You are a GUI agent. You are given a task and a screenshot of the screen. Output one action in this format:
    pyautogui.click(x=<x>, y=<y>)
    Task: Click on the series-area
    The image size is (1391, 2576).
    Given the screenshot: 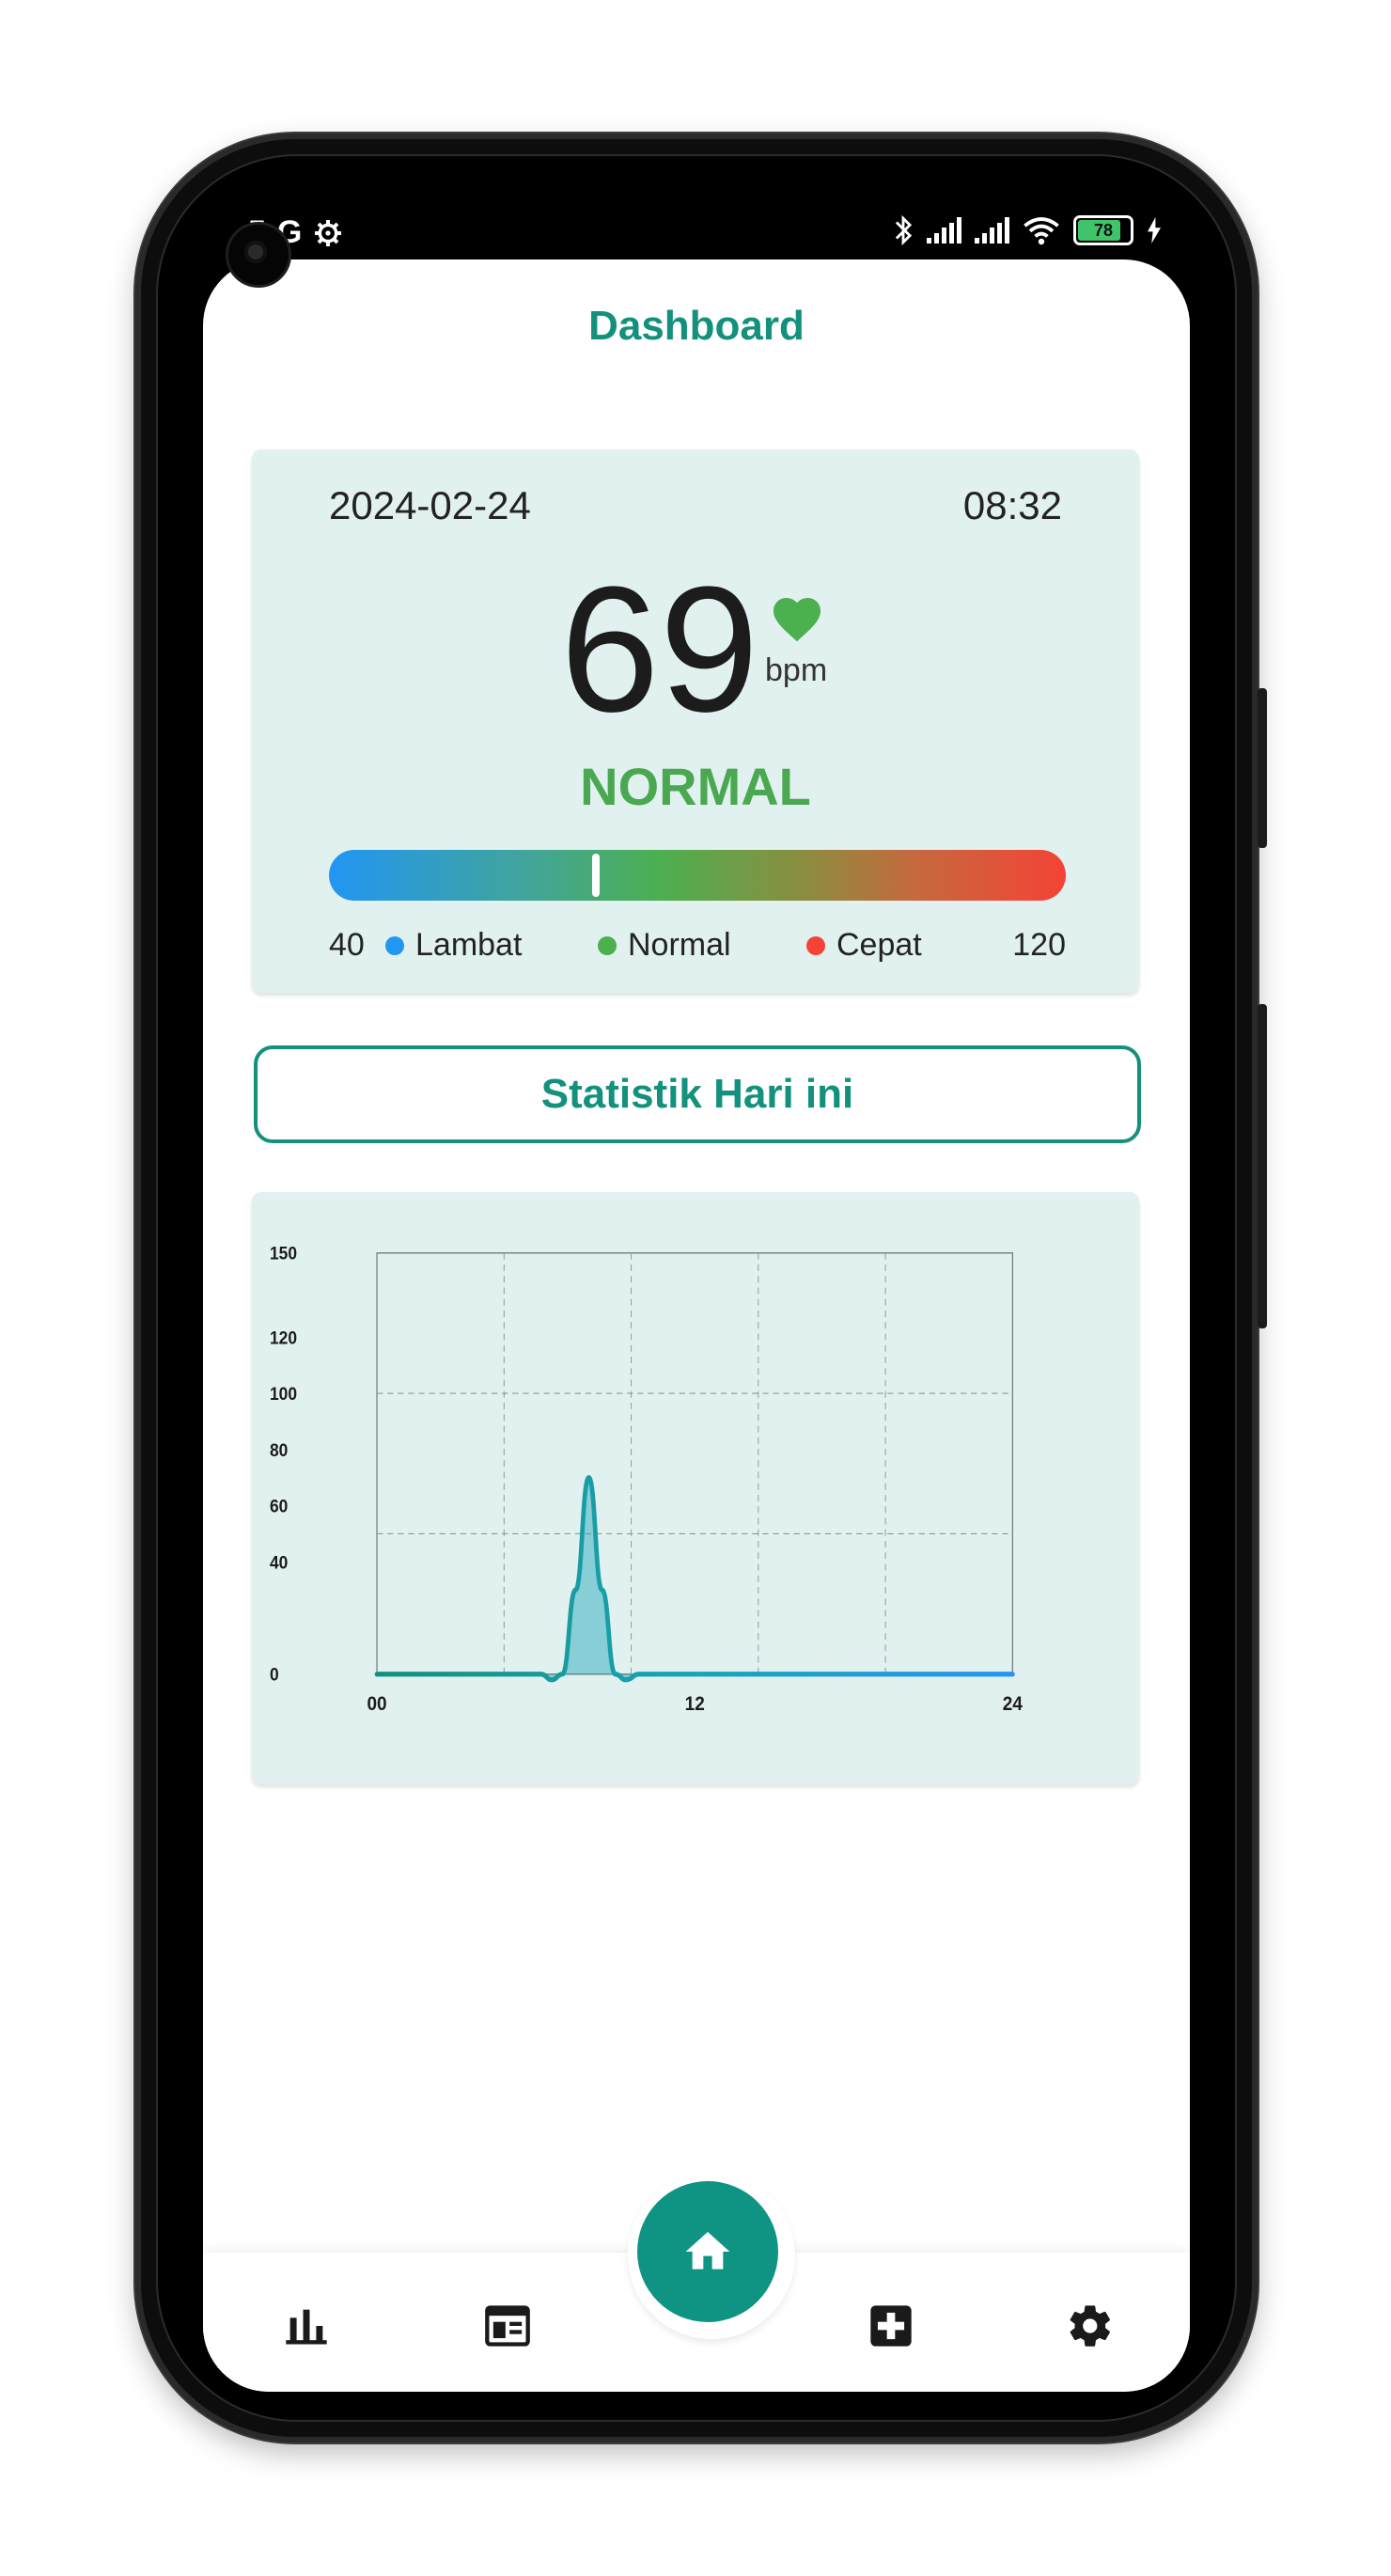 What is the action you would take?
    pyautogui.click(x=695, y=1579)
    